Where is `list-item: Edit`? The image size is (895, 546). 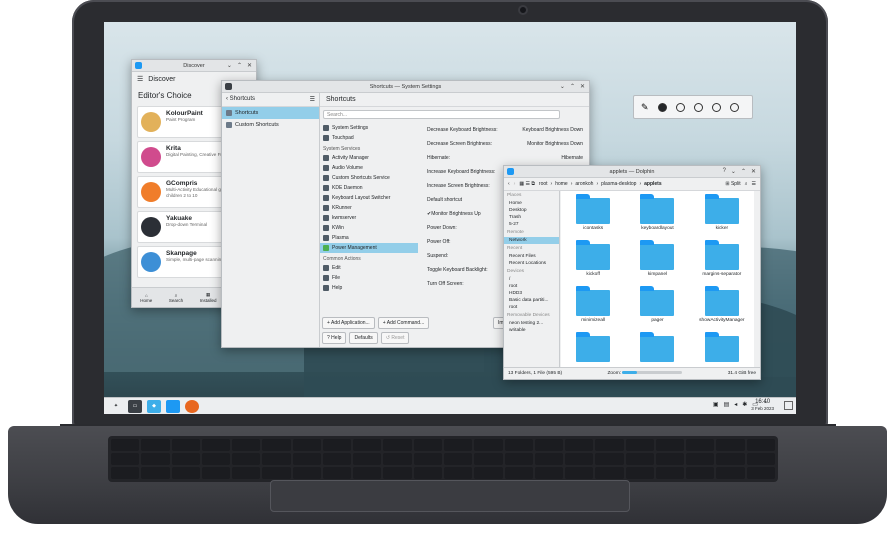 list-item: Edit is located at coordinates (369, 268).